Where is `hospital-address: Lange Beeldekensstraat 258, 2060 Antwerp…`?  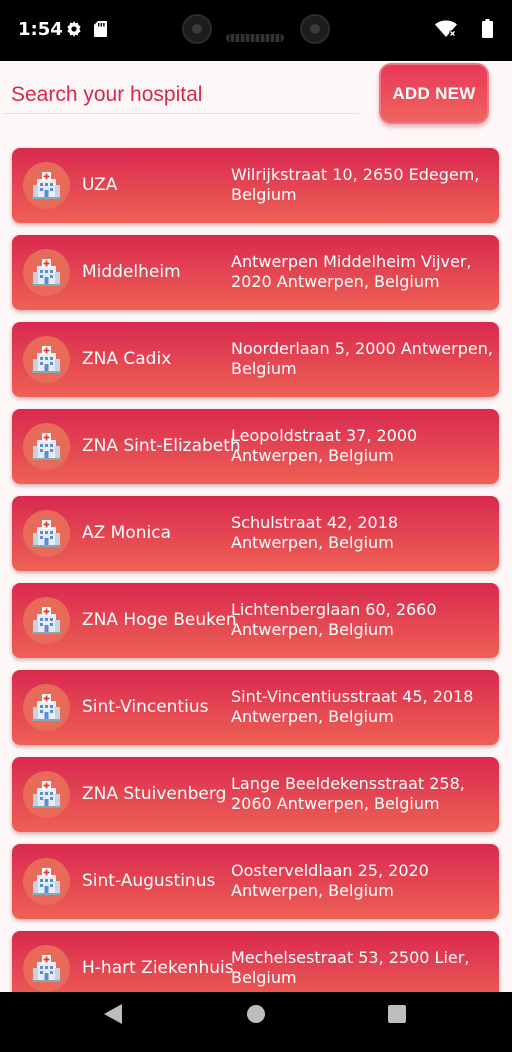
hospital-address: Lange Beeldekensstraat 258, 2060 Antwerp… is located at coordinates (348, 793).